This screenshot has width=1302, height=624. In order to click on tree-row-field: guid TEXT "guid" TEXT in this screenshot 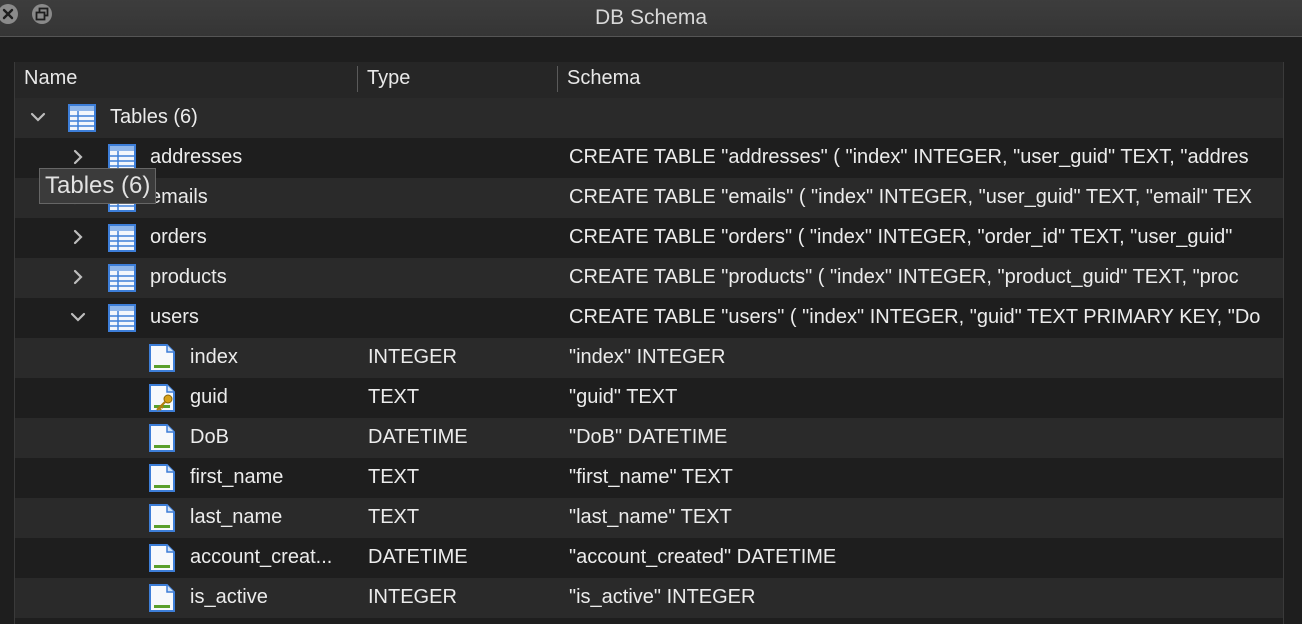, I will do `click(649, 398)`.